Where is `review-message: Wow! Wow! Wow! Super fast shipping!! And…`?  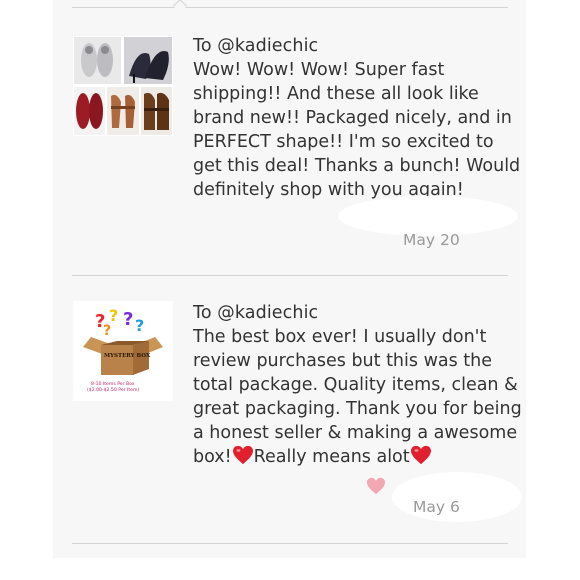
review-message: Wow! Wow! Wow! Super fast shipping!! And… is located at coordinates (357, 130).